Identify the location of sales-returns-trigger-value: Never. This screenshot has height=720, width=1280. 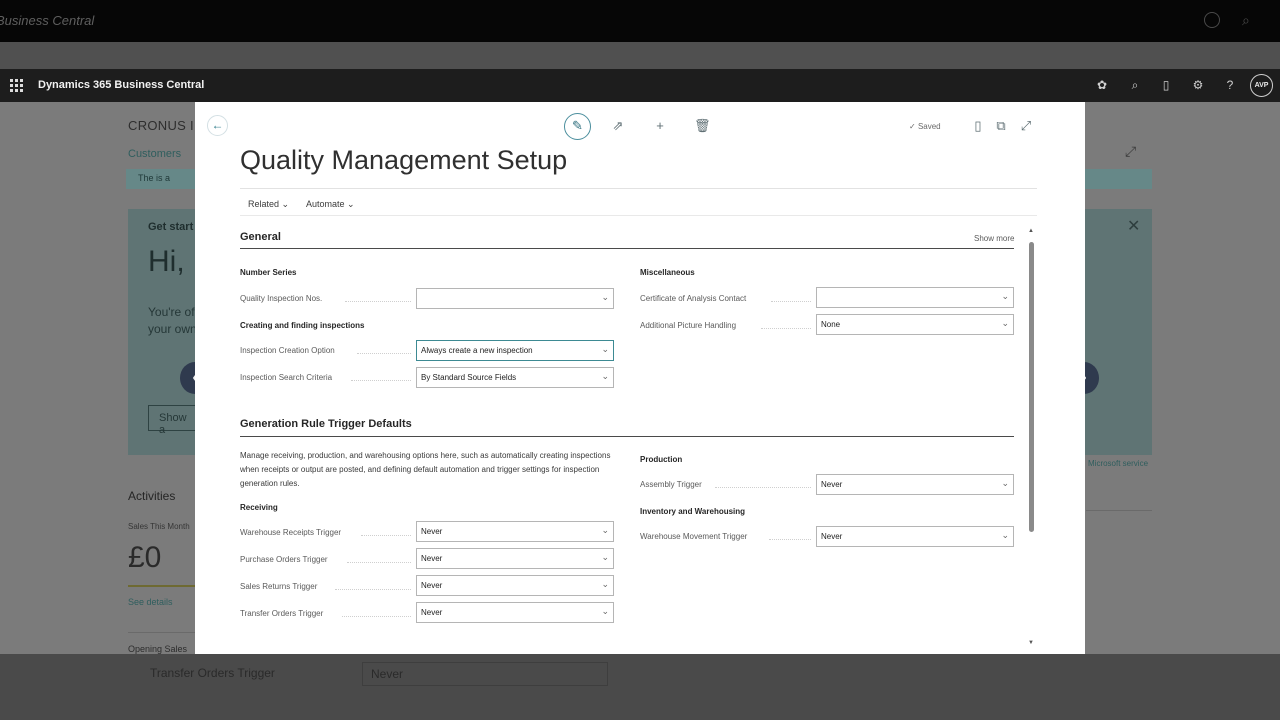
(432, 585).